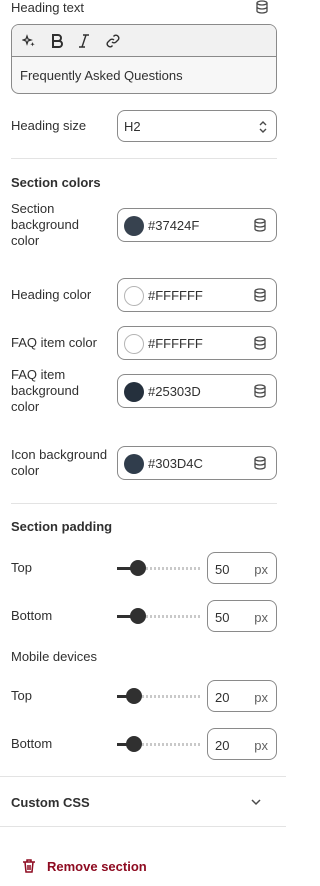 Image resolution: width=320 pixels, height=886 pixels. What do you see at coordinates (62, 526) in the screenshot?
I see `section-padding-title: Section padding` at bounding box center [62, 526].